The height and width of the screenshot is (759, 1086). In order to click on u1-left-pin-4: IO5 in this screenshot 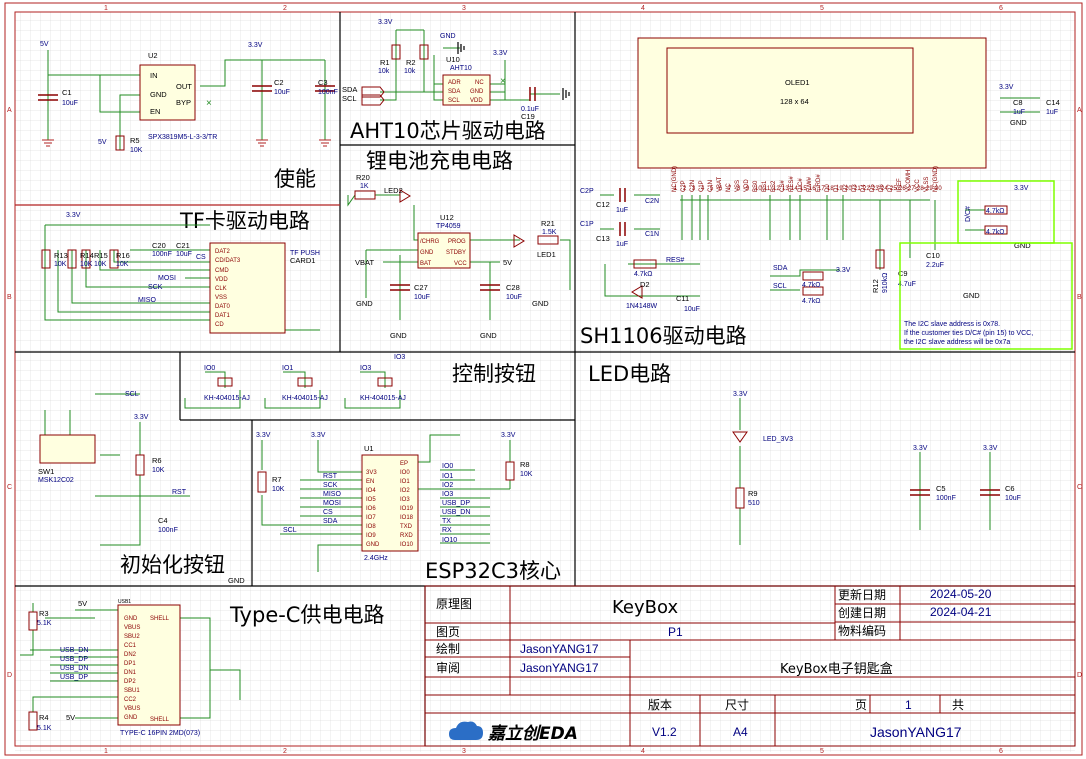, I will do `click(371, 500)`.